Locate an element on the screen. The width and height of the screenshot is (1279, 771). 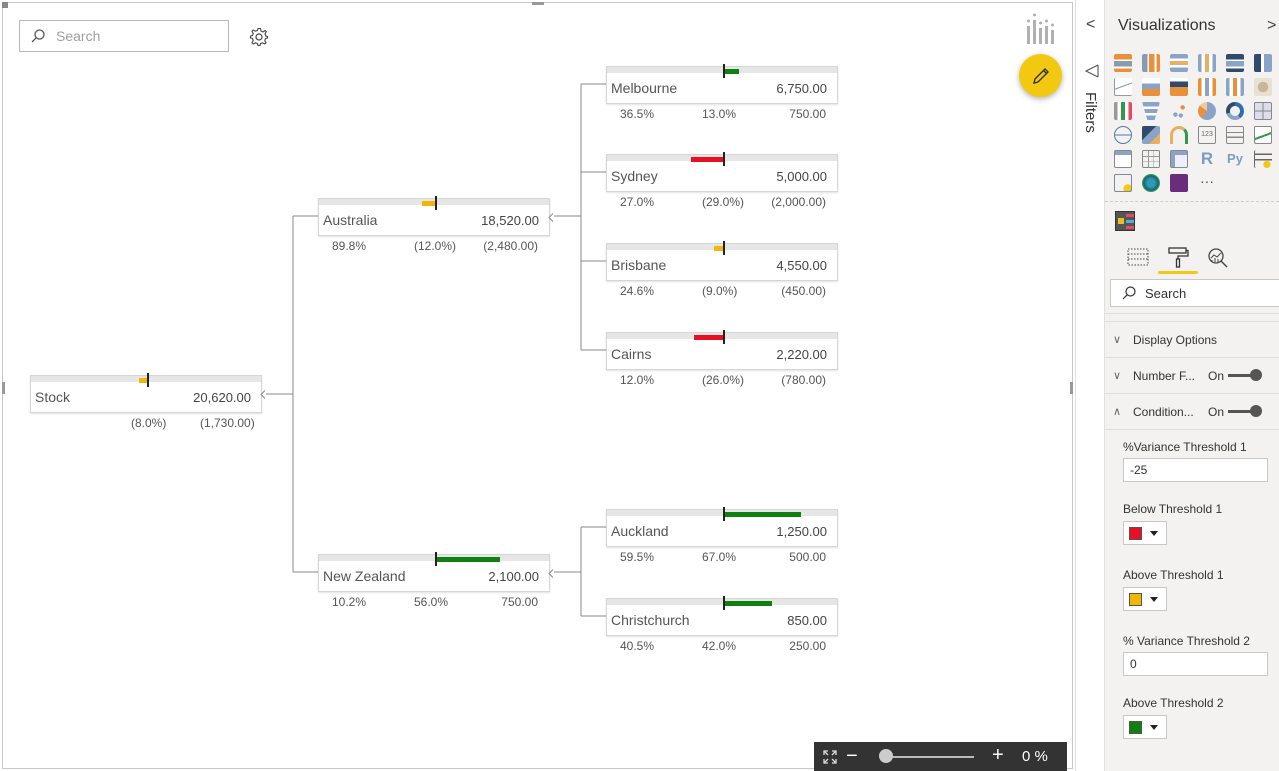
funnel-chart-icon is located at coordinates (1151, 111).